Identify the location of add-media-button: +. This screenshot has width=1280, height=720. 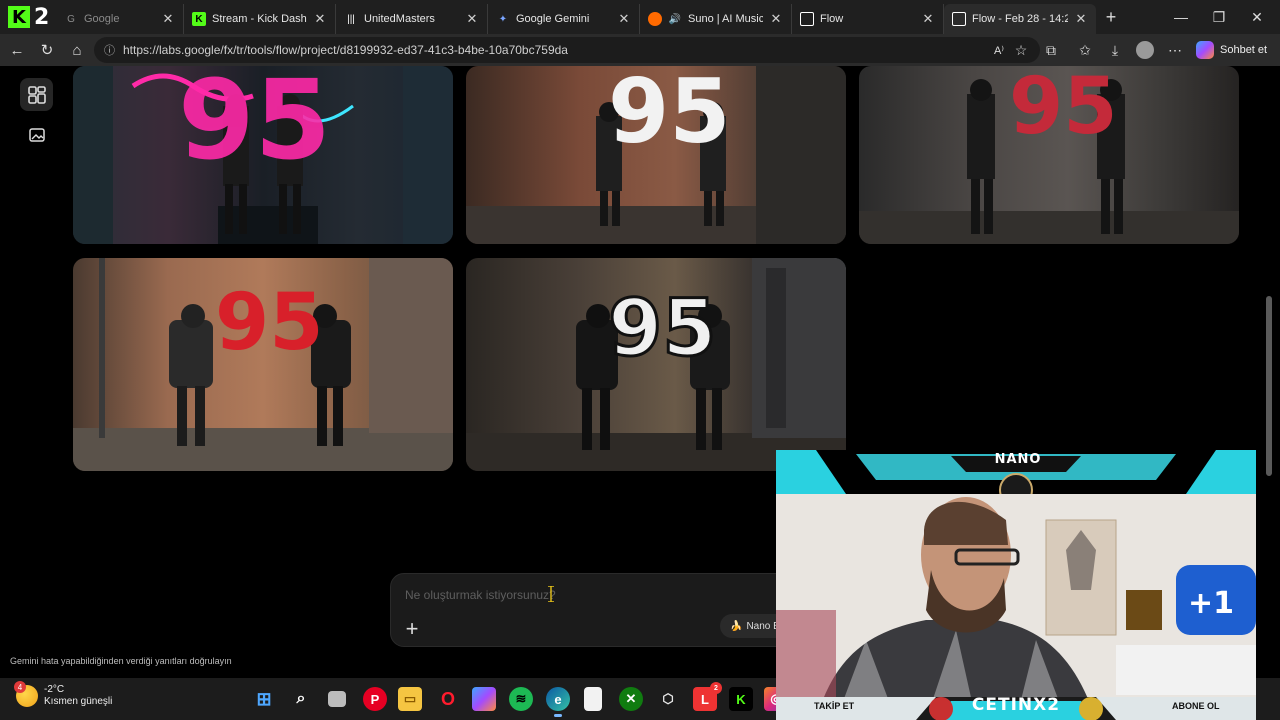
(412, 629).